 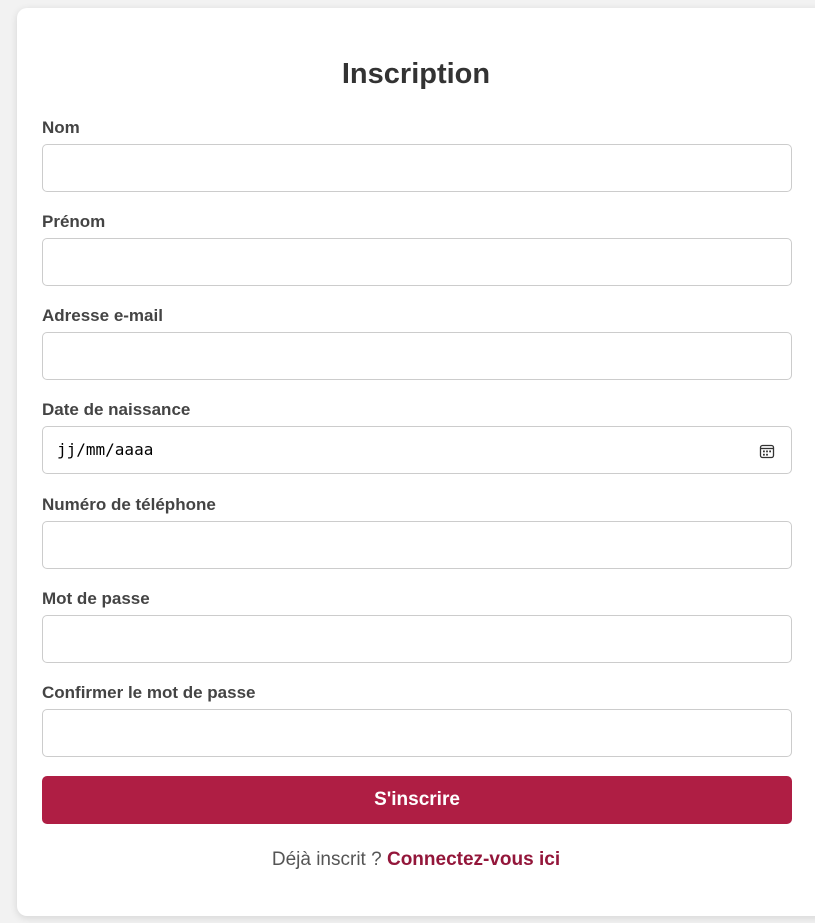 I want to click on login-prompt: Déjà inscrit ? Connectez-vous ici, so click(x=416, y=860).